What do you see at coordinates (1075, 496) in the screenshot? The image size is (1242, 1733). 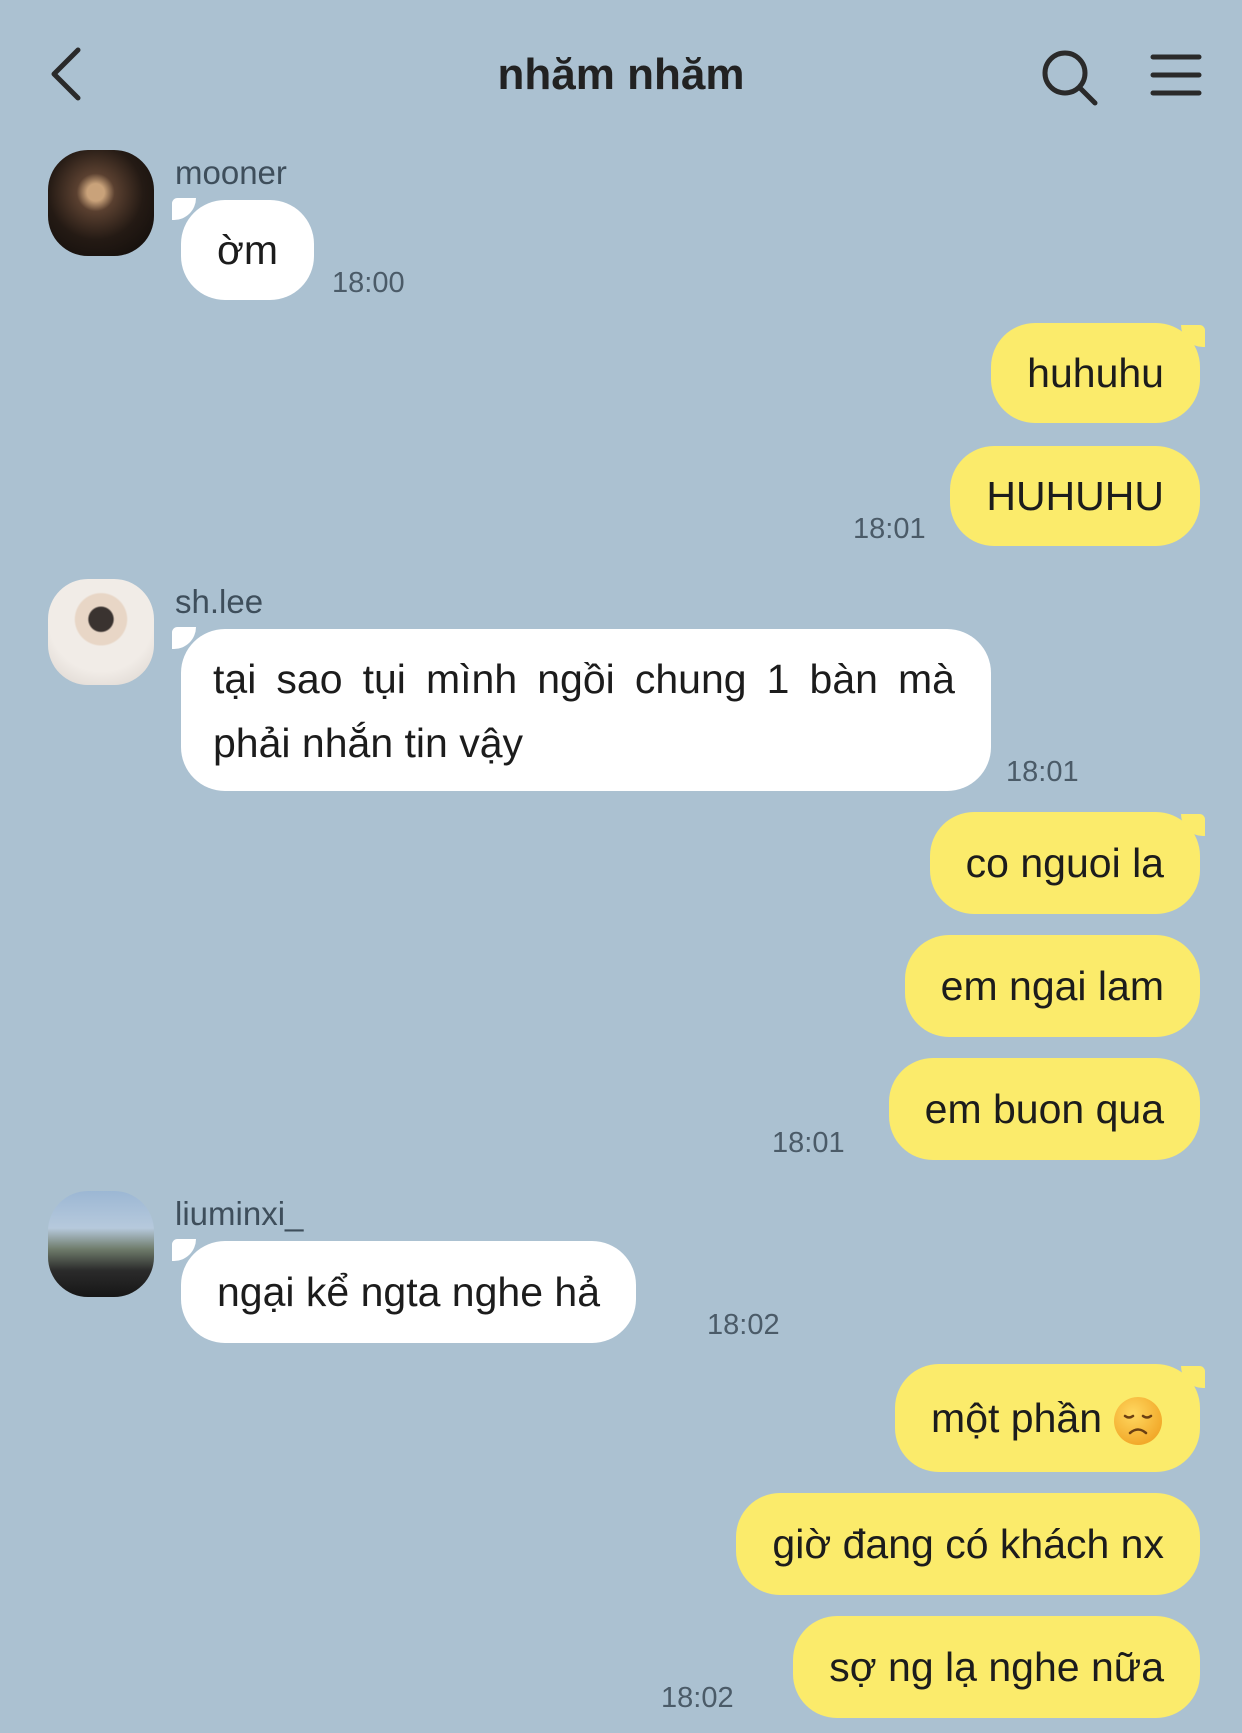 I see `outgoing-message-bubble: HUHUHU` at bounding box center [1075, 496].